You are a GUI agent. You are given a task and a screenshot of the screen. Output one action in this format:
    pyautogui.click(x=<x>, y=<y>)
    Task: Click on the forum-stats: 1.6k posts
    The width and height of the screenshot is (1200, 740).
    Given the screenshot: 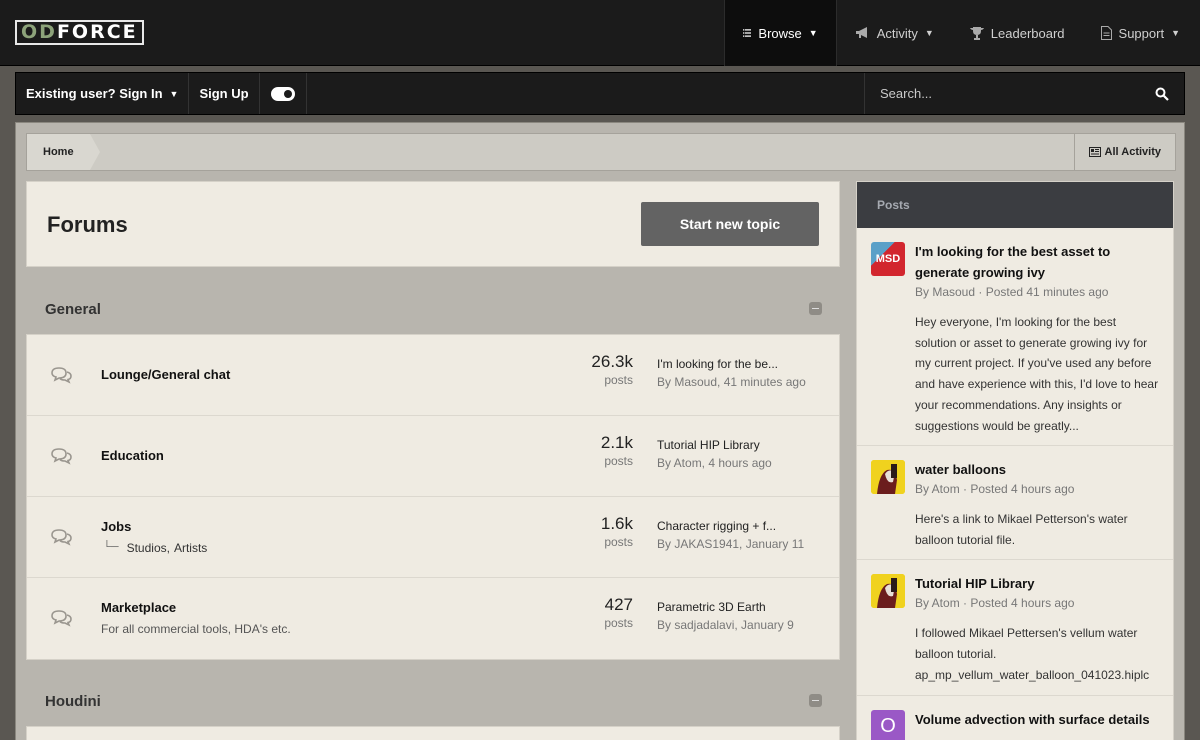 What is the action you would take?
    pyautogui.click(x=617, y=531)
    